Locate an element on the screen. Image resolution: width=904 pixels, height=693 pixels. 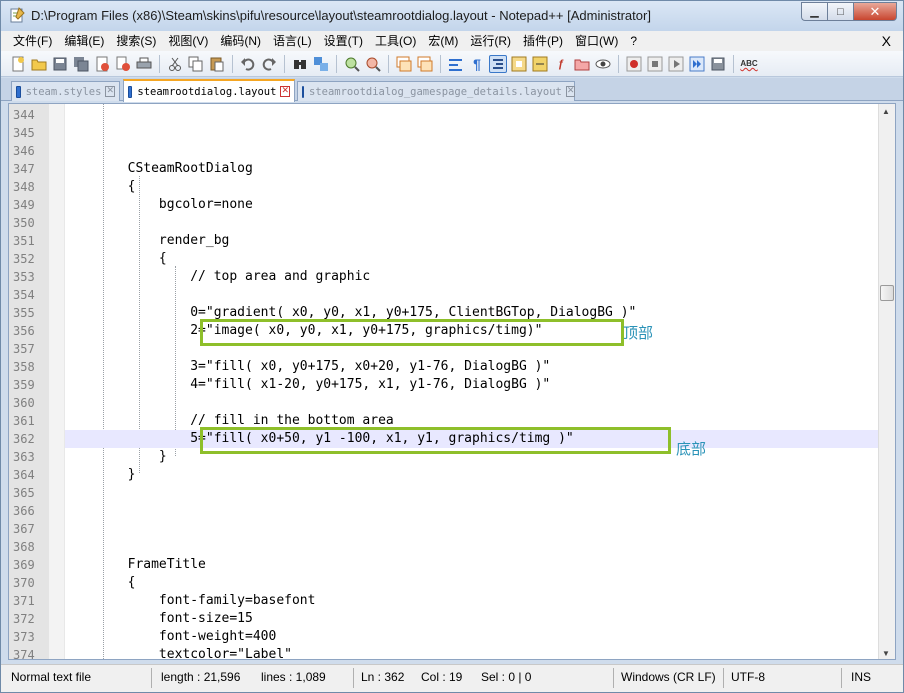
scroll-down-icon: ▼ is located at coordinates (886, 653).